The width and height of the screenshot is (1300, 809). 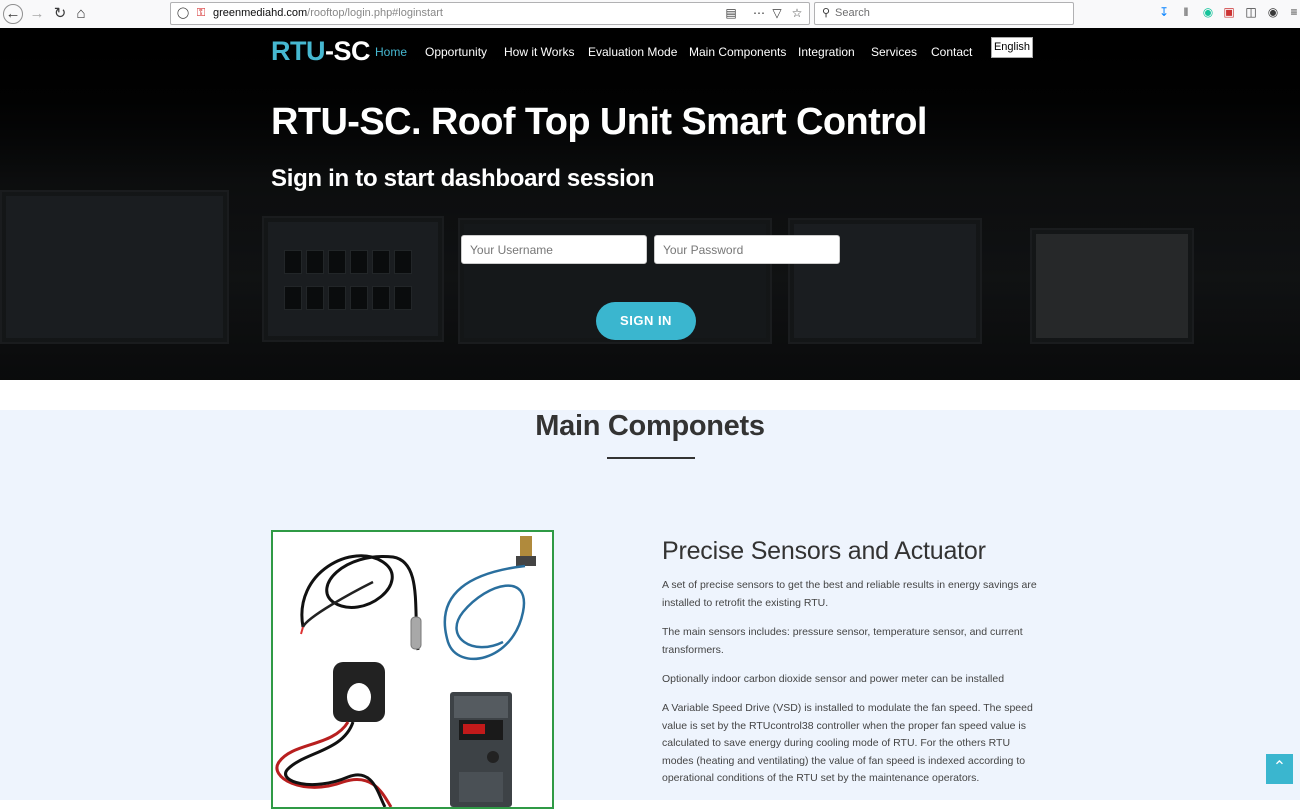 I want to click on sensors-illustration, so click(x=405, y=671).